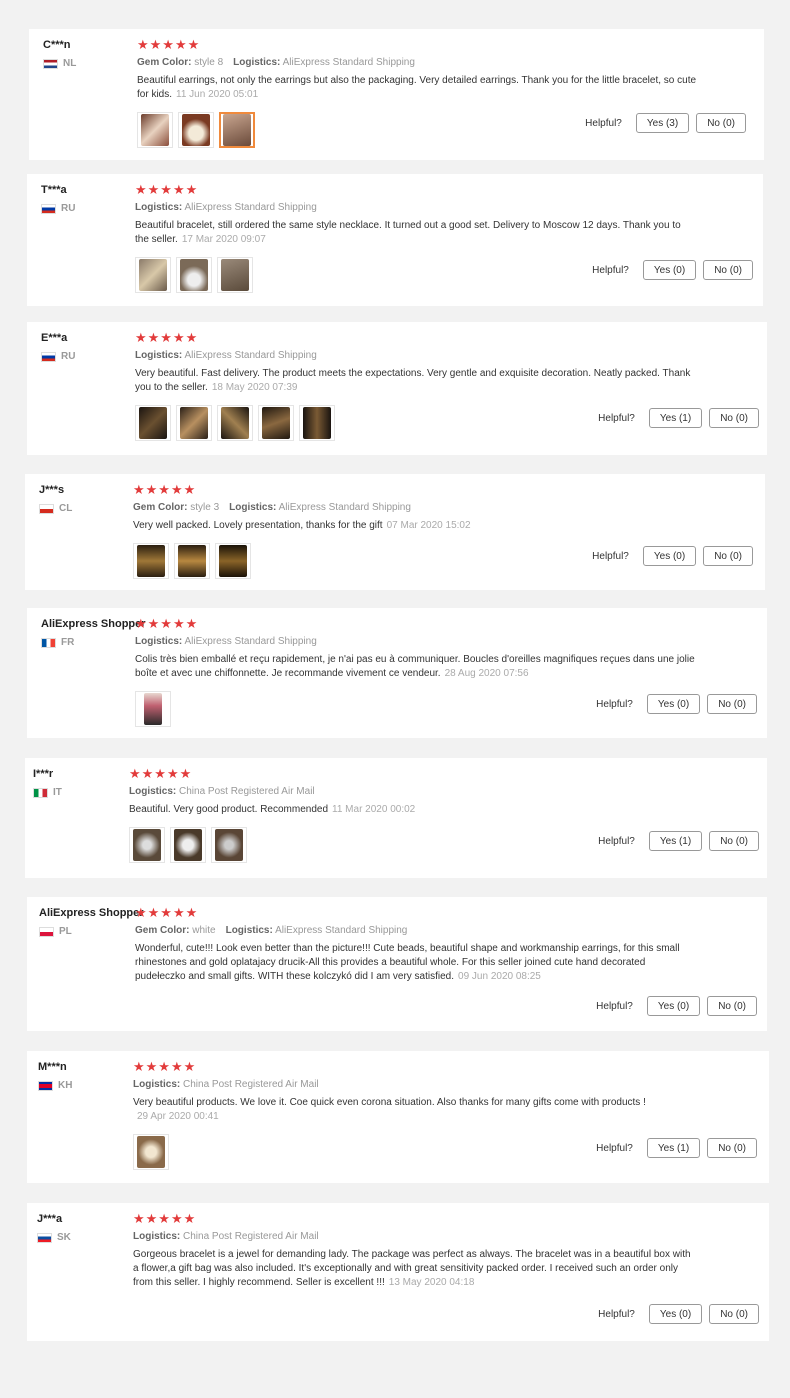 The width and height of the screenshot is (790, 1398). Describe the element at coordinates (57, 642) in the screenshot. I see `reviewer-country: FR` at that location.